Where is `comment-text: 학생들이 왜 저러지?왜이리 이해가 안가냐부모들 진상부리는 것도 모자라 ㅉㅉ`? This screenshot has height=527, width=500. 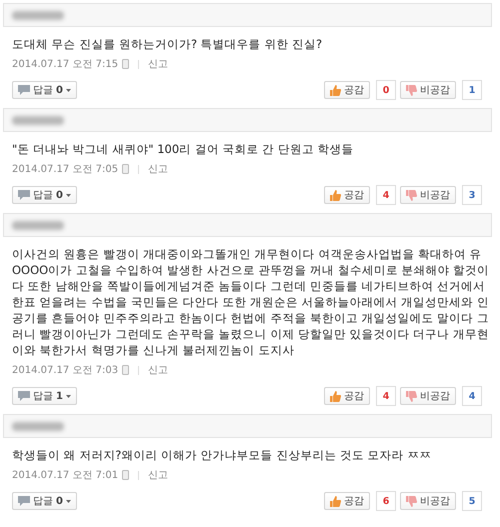
comment-text: 학생들이 왜 저러지?왜이리 이해가 안가냐부모들 진상부리는 것도 모자라 ㅉㅉ is located at coordinates (222, 455).